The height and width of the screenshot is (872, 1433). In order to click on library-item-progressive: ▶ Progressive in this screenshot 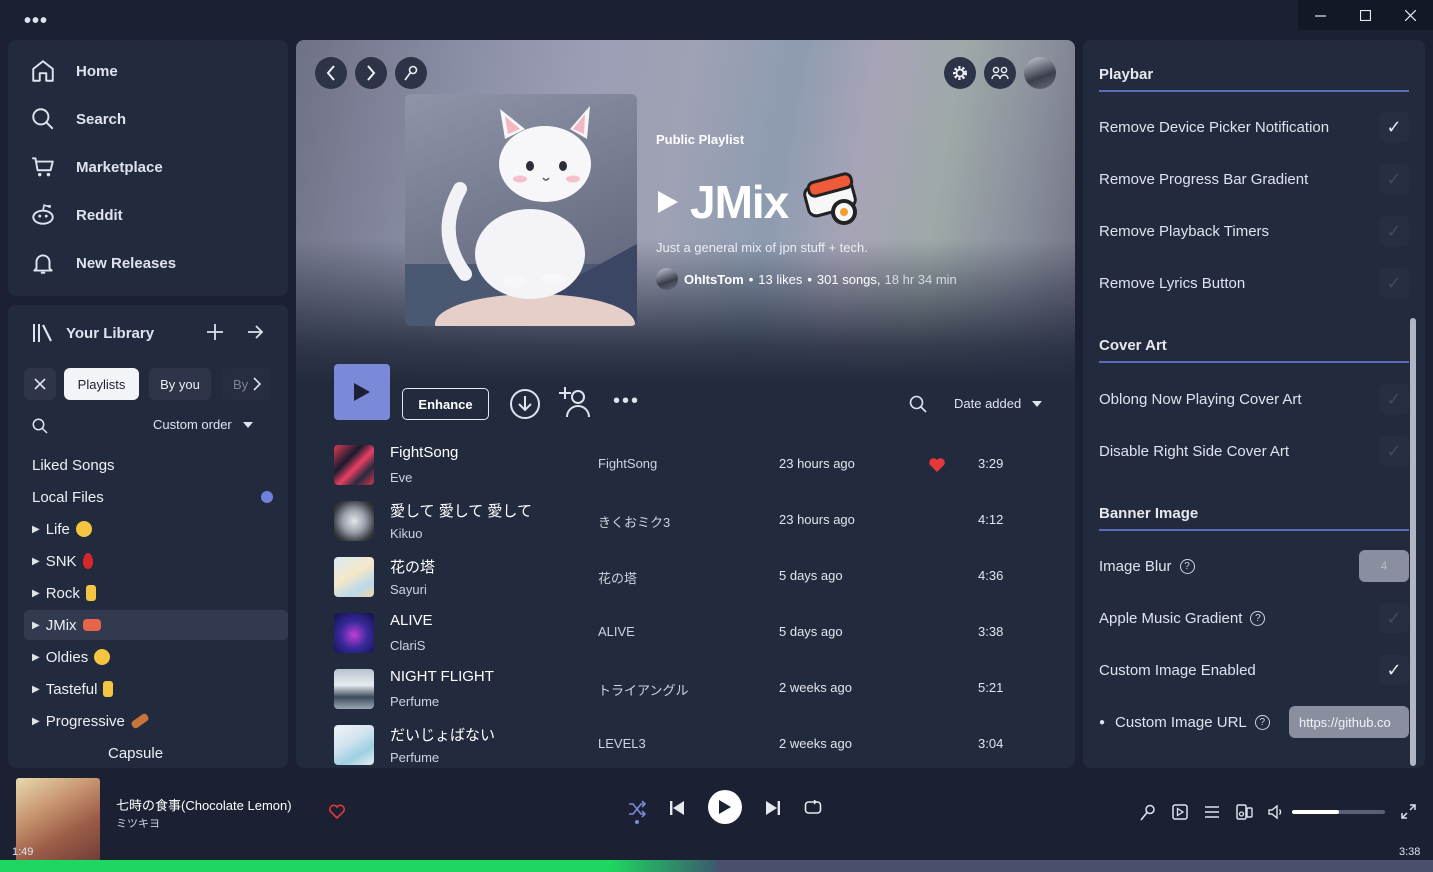, I will do `click(156, 721)`.